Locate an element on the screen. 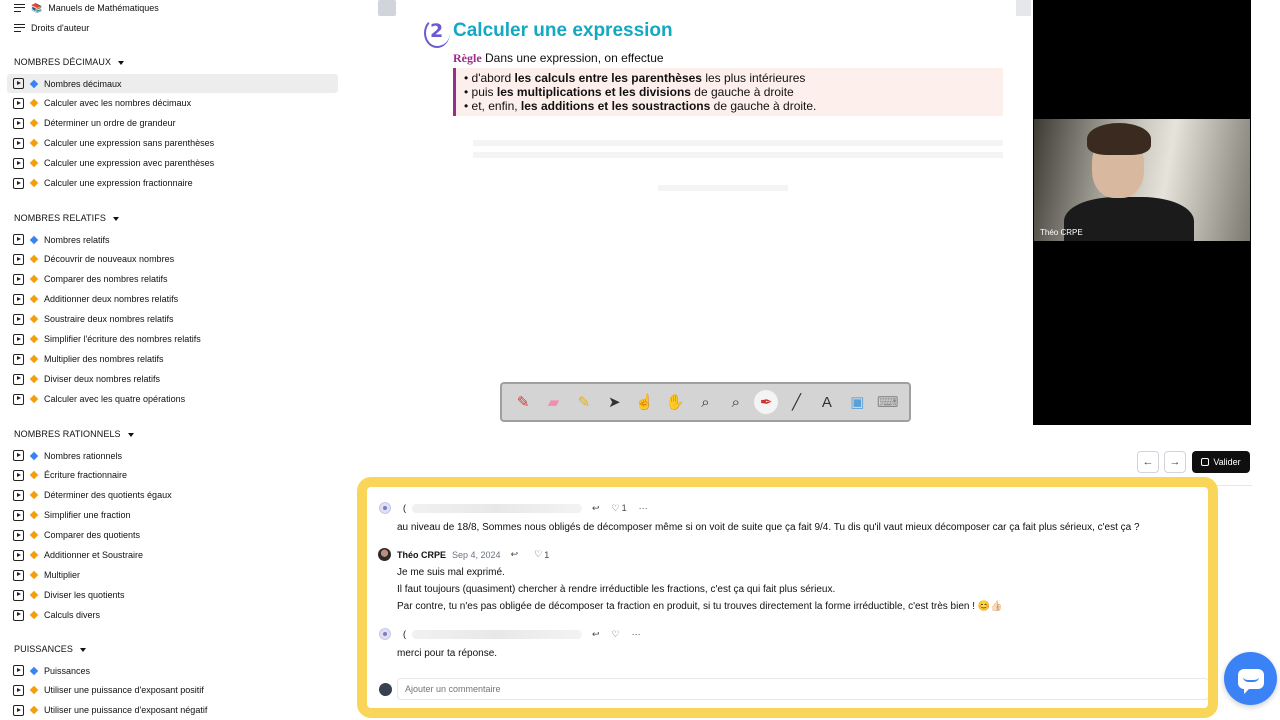 The width and height of the screenshot is (1280, 720). heart-icon: ♡ is located at coordinates (616, 634).